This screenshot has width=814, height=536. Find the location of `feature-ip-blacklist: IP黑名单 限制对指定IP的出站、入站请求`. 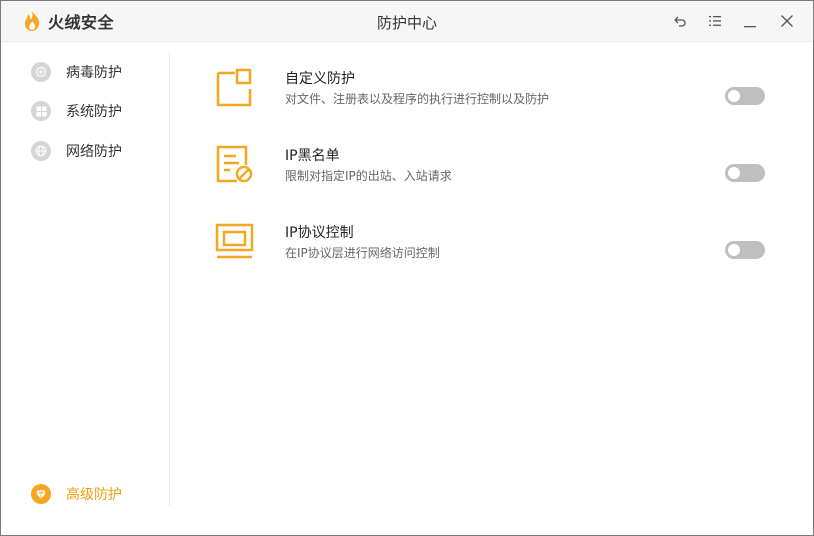

feature-ip-blacklist: IP黑名单 限制对指定IP的出站、入站请求 is located at coordinates (495, 173).